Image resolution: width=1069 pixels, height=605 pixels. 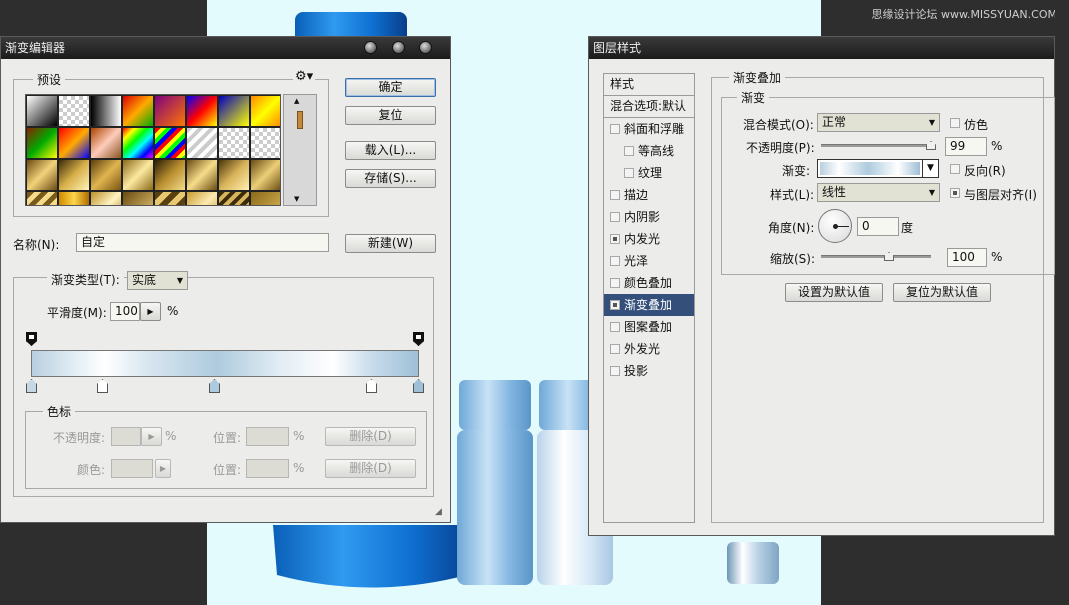 I want to click on style-item: 投影, so click(x=649, y=371).